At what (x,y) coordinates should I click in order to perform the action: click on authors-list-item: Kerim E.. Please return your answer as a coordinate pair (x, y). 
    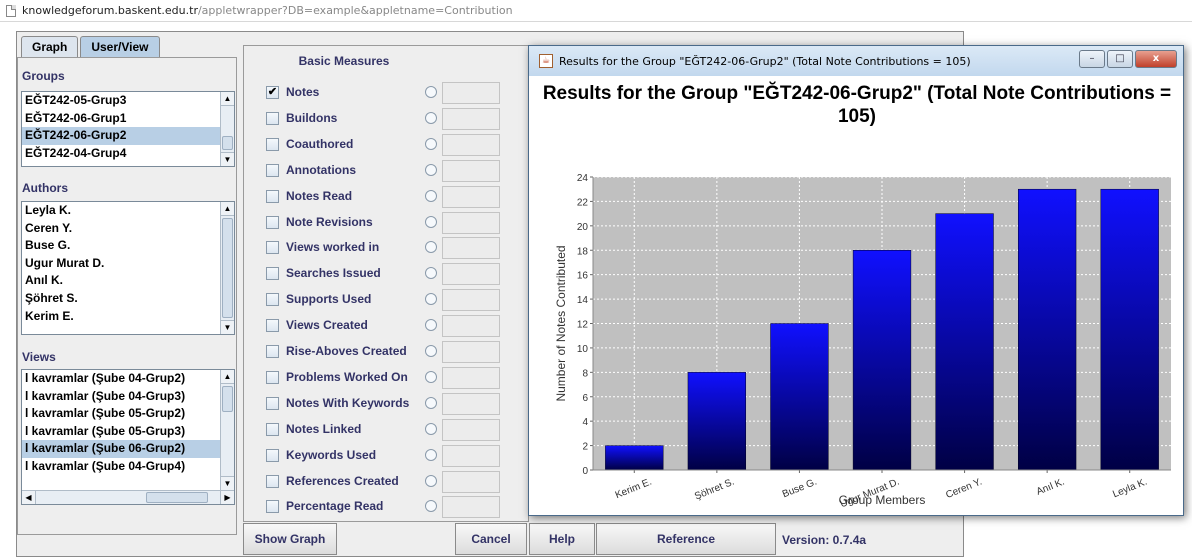
    Looking at the image, I should click on (121, 317).